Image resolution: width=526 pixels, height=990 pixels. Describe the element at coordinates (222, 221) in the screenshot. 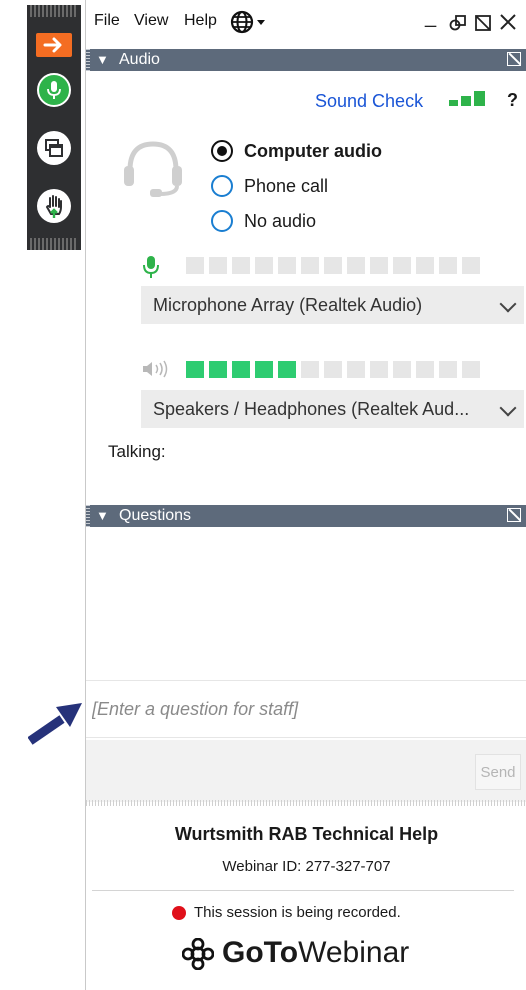

I see `no-audio-radio` at that location.